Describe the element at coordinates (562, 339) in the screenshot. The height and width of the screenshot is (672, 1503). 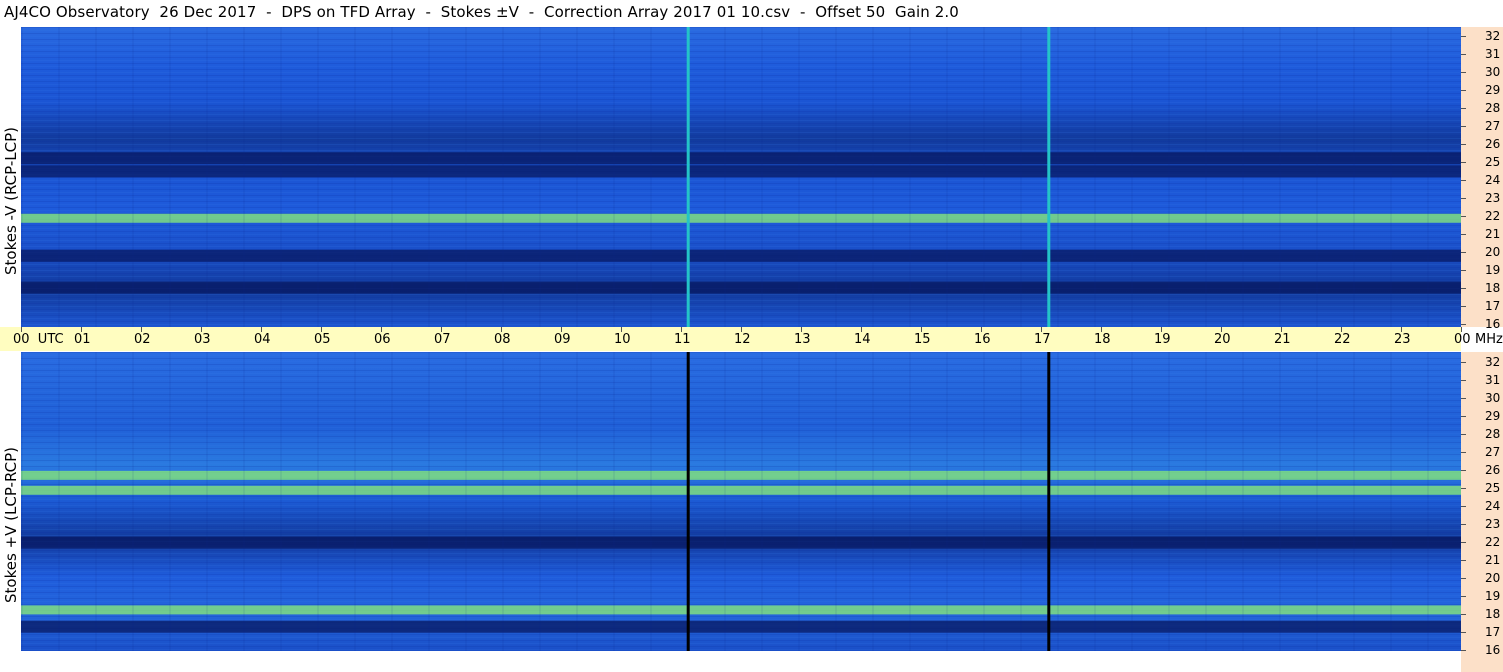
I see `time-tick-label: 09` at that location.